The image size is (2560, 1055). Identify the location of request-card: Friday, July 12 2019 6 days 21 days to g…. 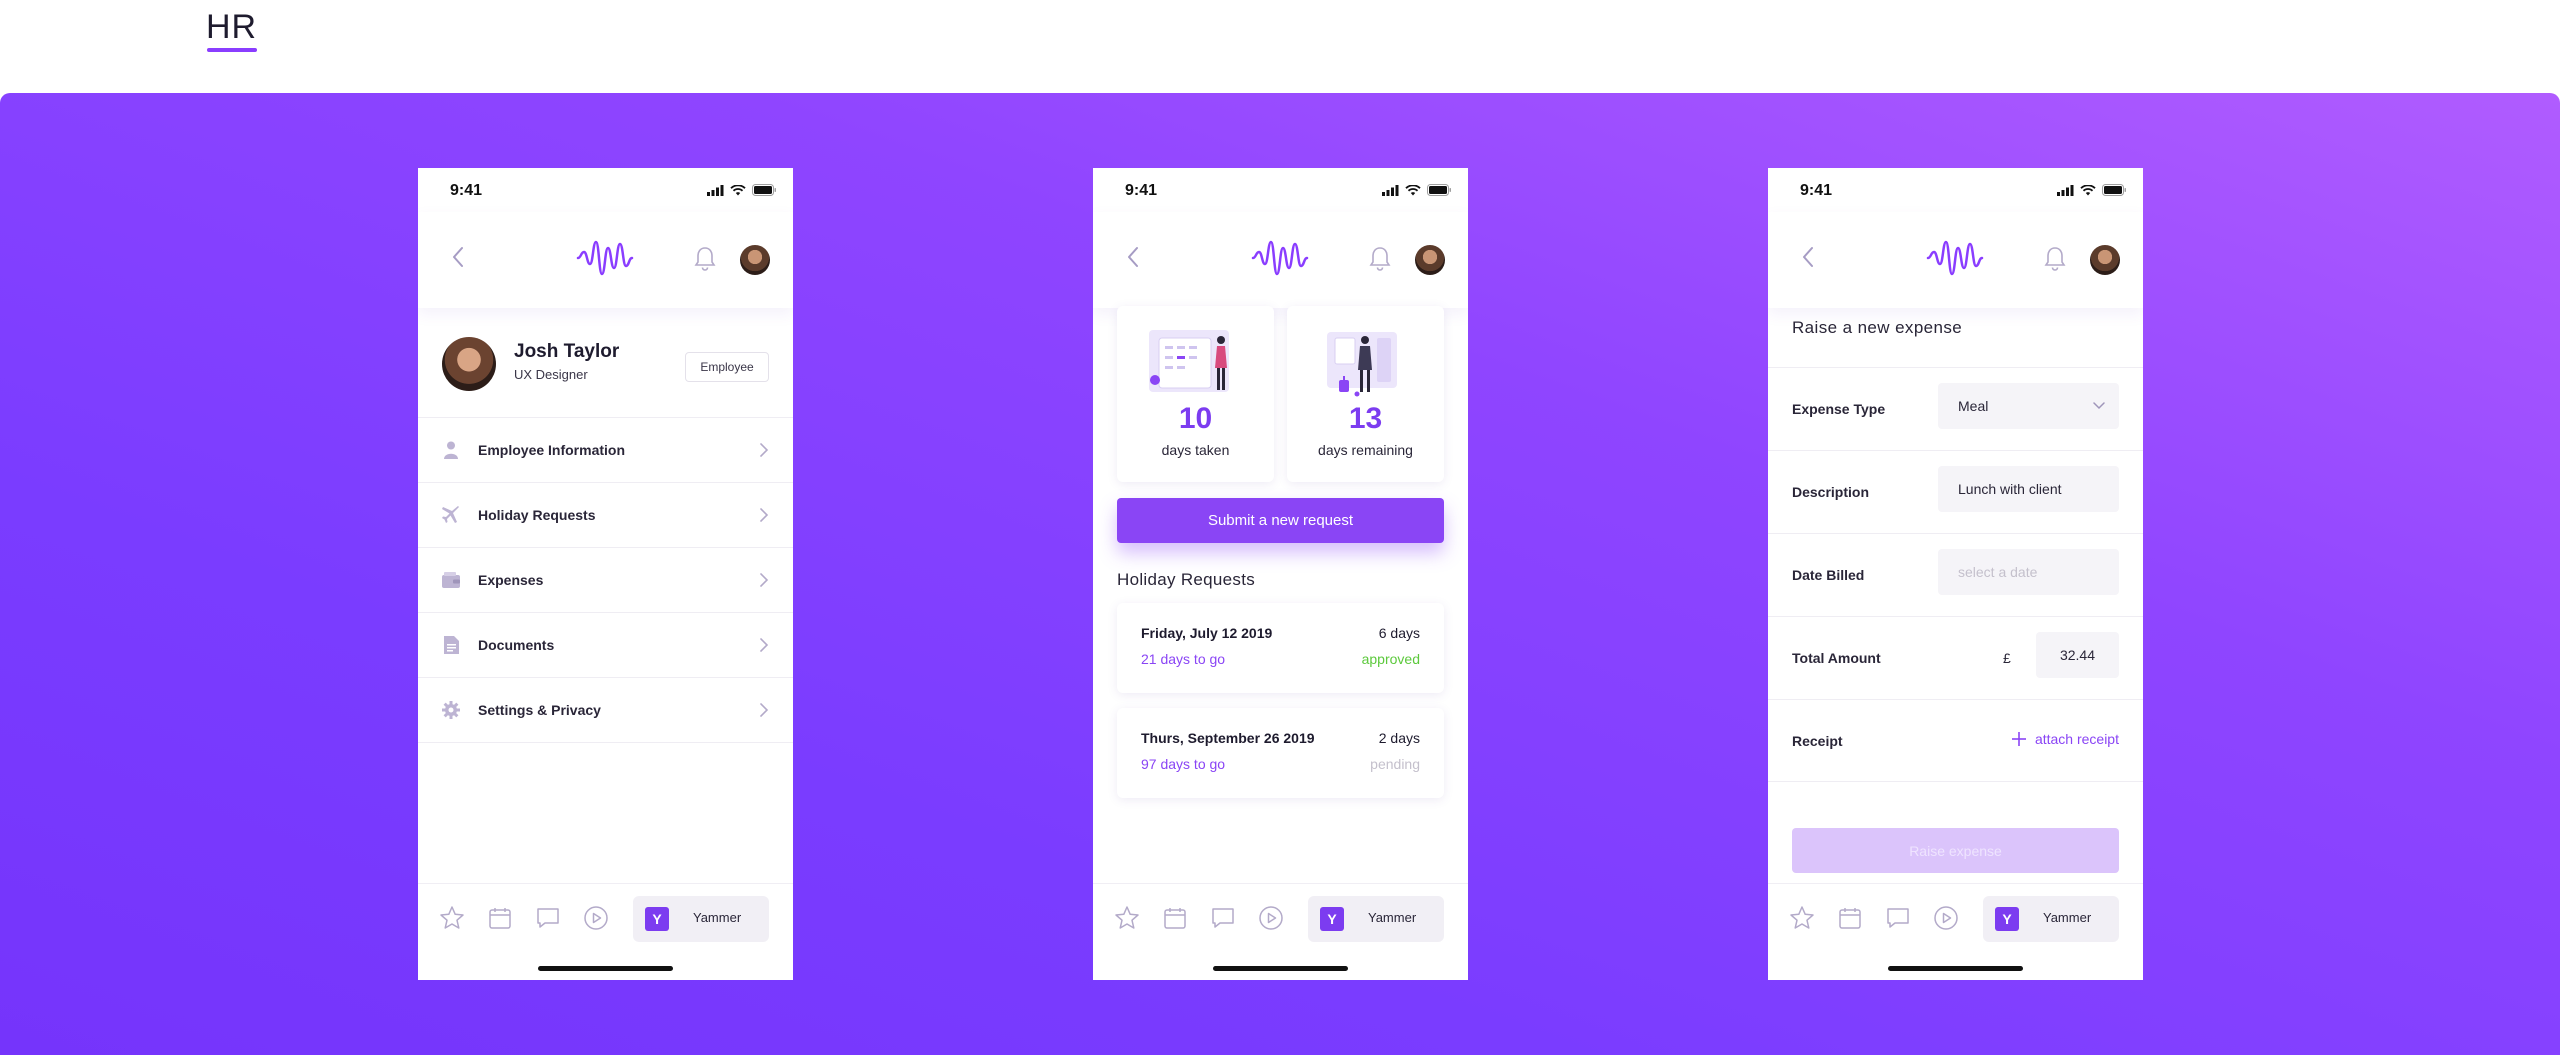
(1280, 648).